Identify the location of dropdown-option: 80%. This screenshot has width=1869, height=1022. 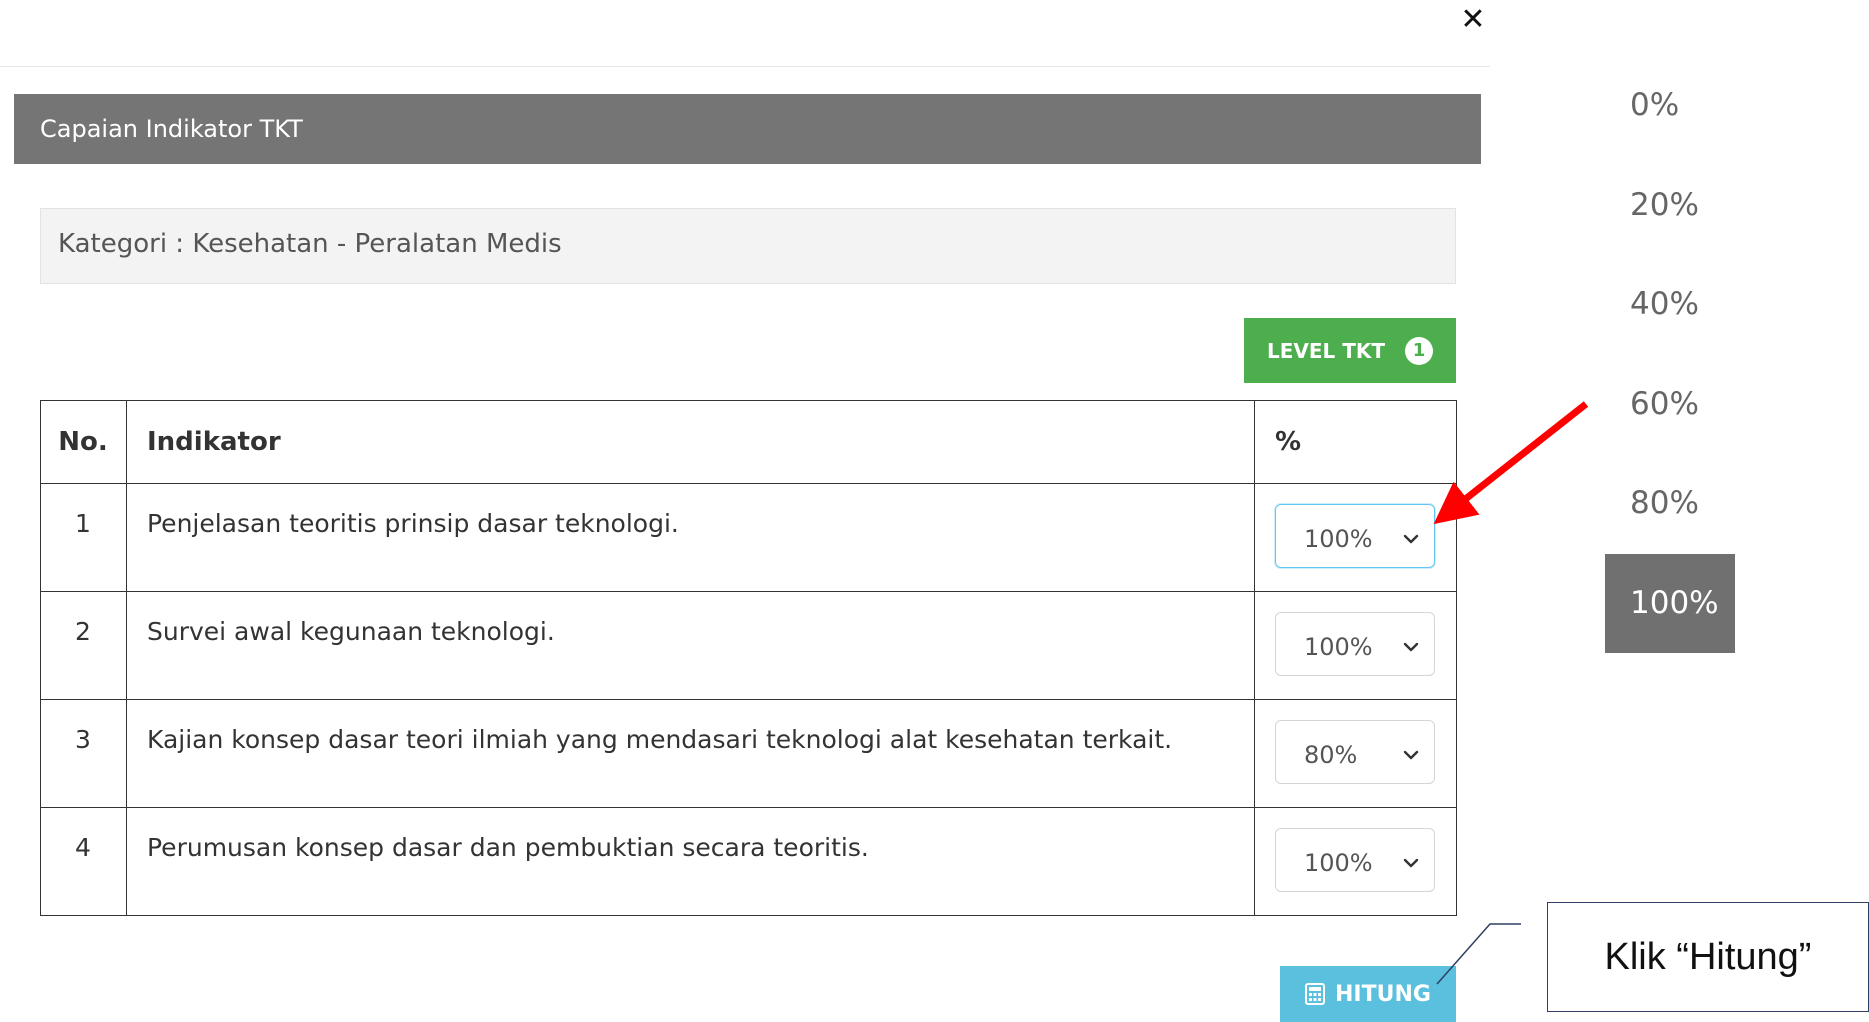
(1670, 504).